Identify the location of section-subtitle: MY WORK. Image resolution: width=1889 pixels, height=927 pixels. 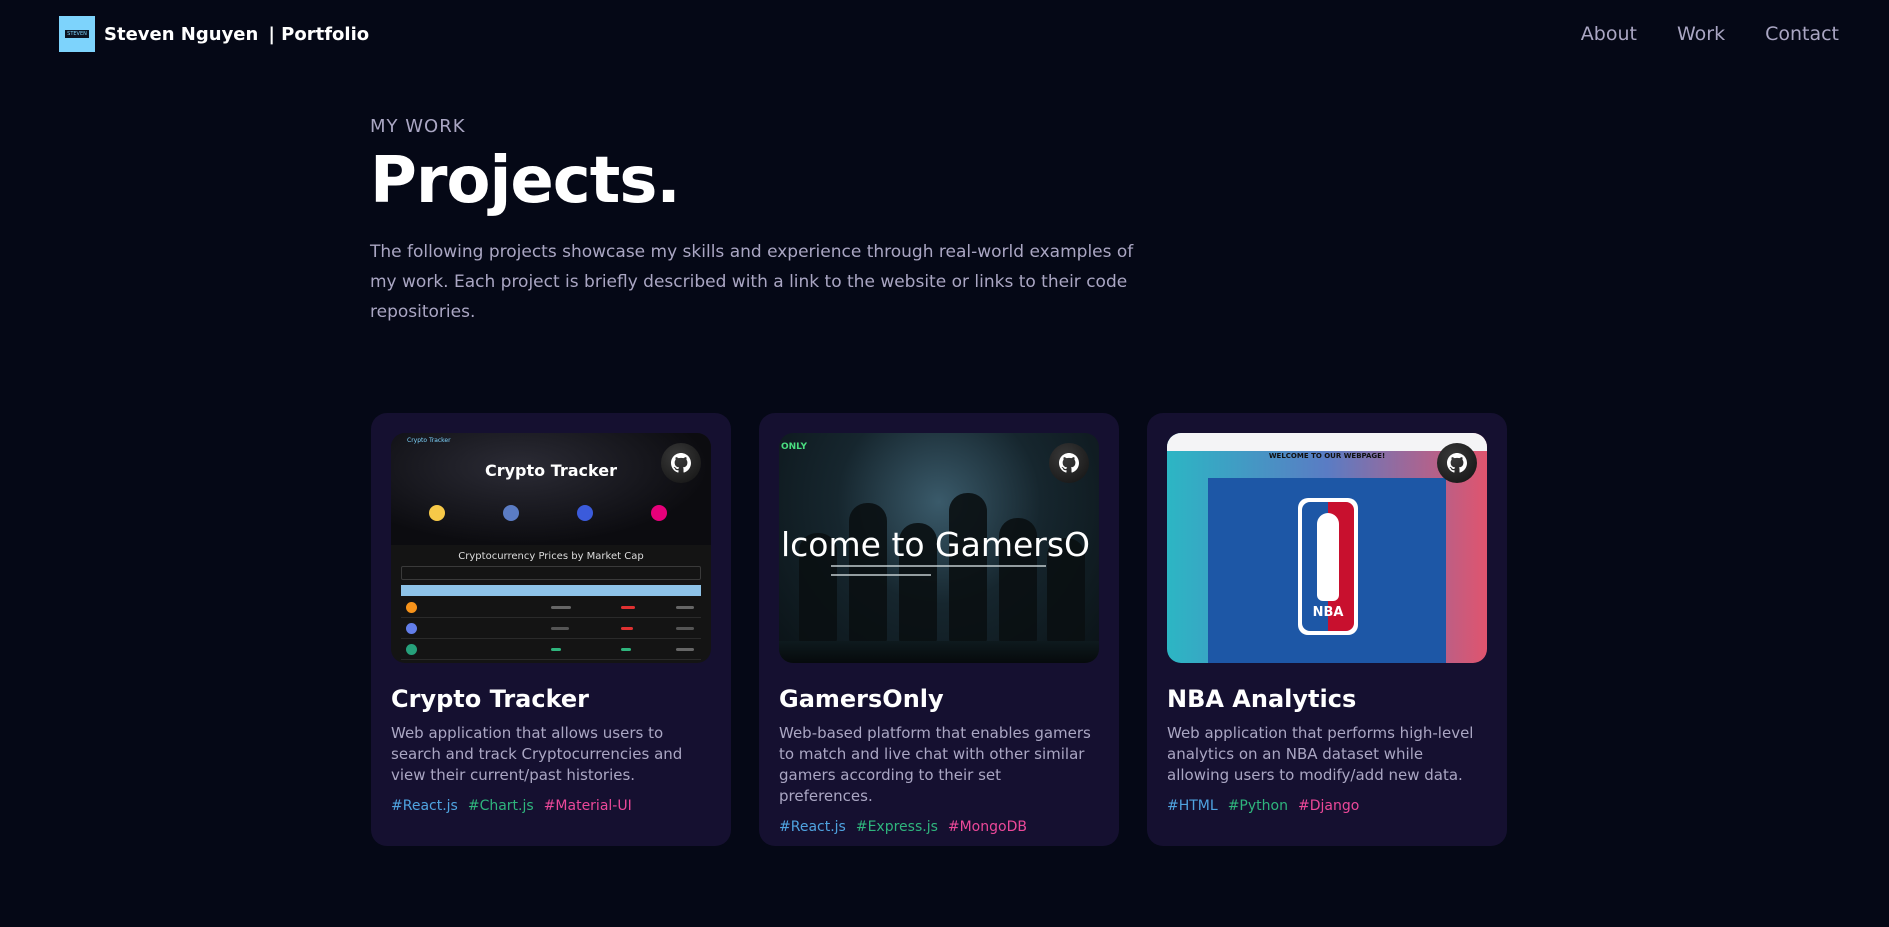
(418, 126).